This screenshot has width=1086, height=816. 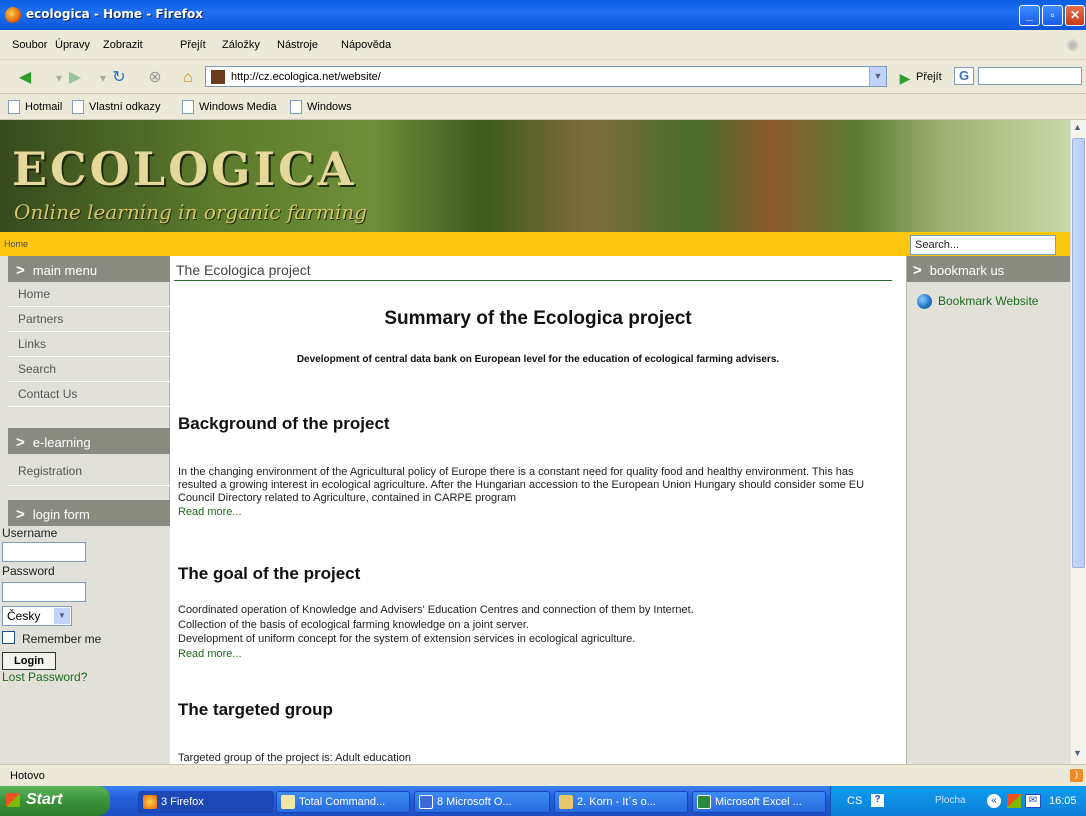 What do you see at coordinates (8, 637) in the screenshot?
I see `remember-me-checkbox` at bounding box center [8, 637].